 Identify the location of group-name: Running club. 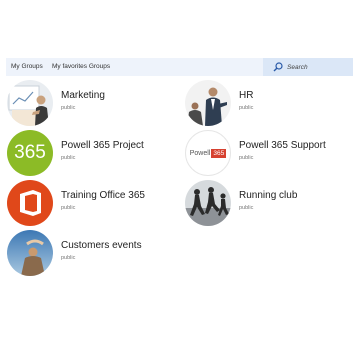
(268, 195).